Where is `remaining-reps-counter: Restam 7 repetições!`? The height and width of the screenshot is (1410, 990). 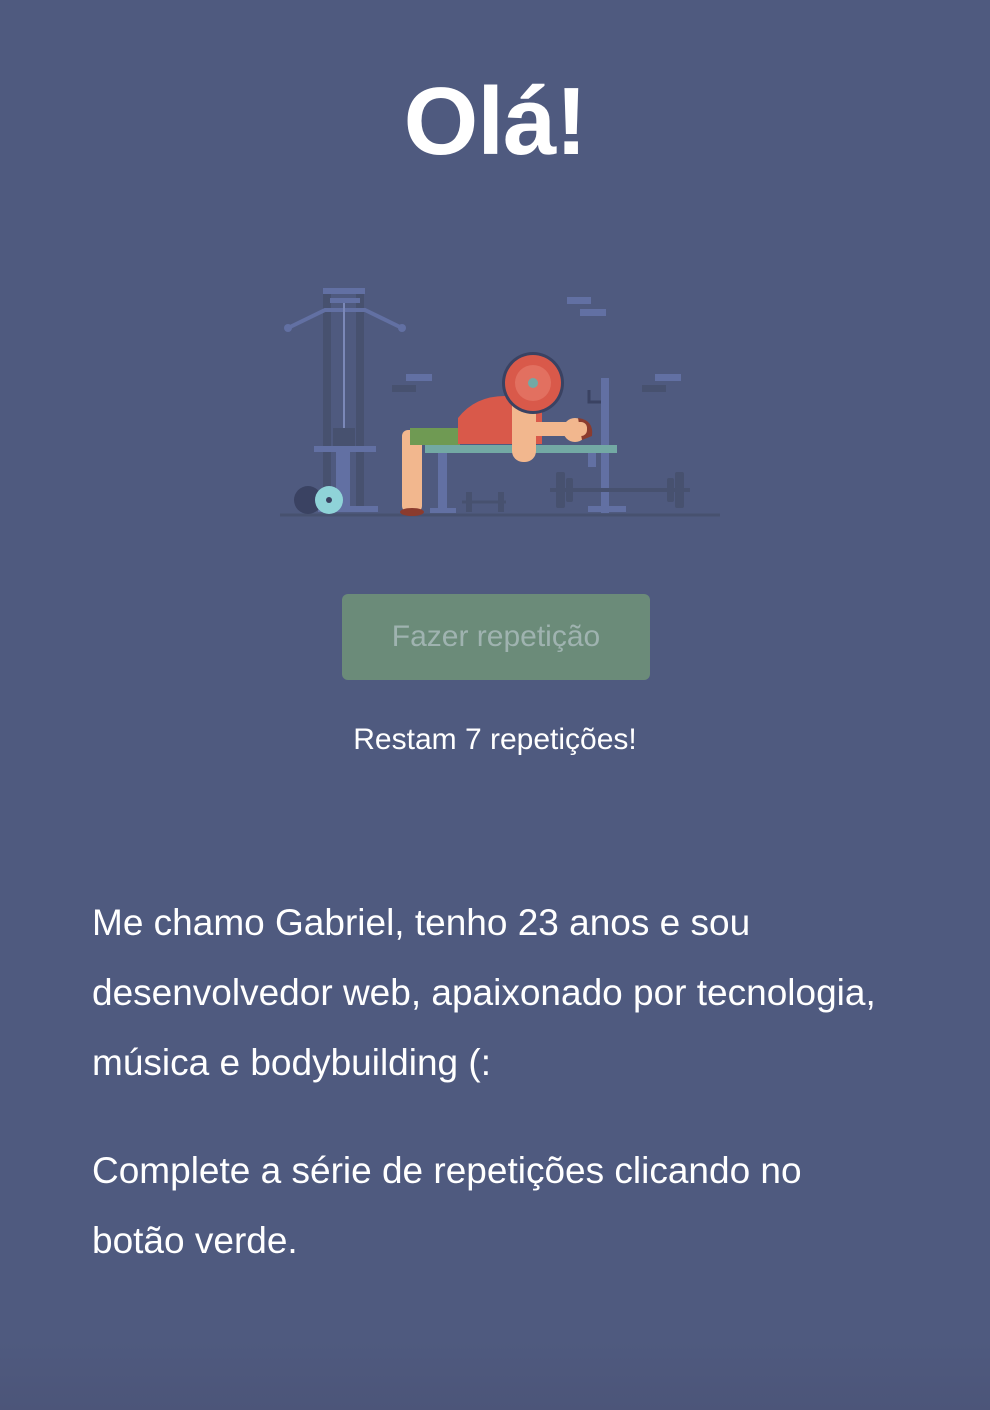
remaining-reps-counter: Restam 7 repetições! is located at coordinates (495, 739).